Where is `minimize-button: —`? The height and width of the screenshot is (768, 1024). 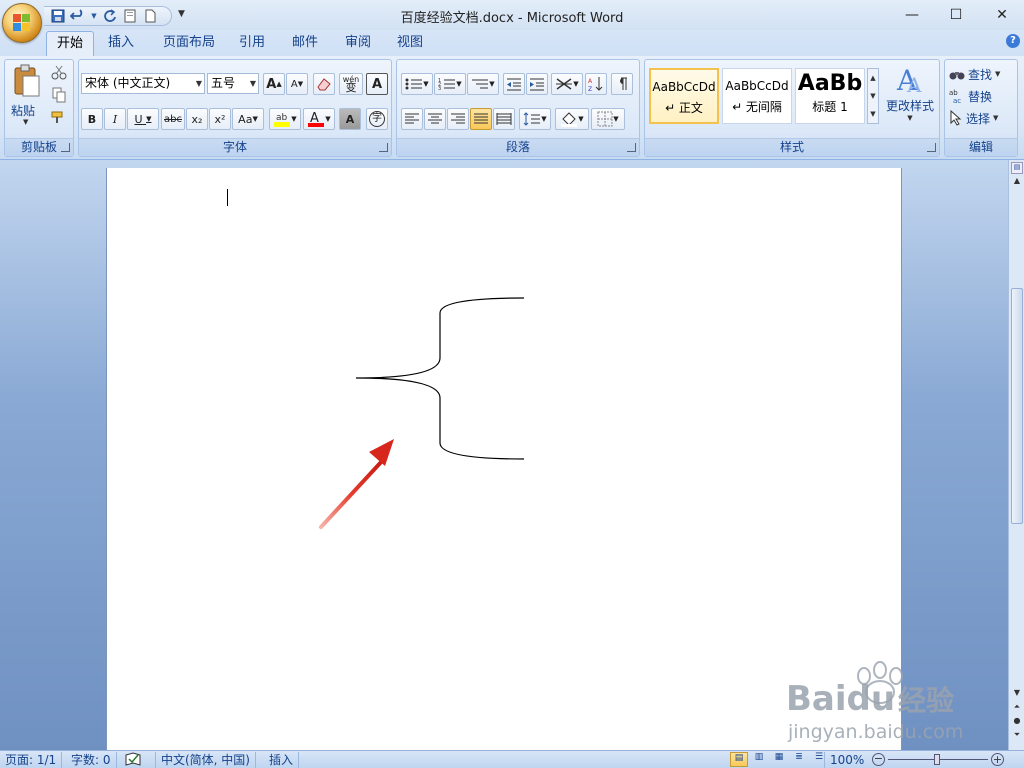
minimize-button: — is located at coordinates (912, 15).